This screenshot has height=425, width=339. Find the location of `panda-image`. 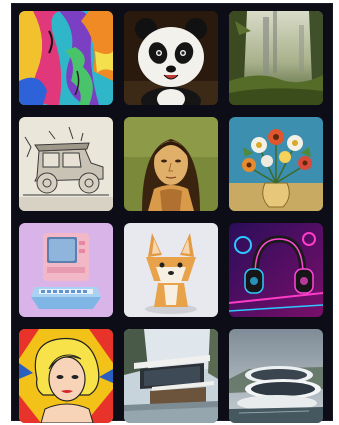

panda-image is located at coordinates (171, 58).